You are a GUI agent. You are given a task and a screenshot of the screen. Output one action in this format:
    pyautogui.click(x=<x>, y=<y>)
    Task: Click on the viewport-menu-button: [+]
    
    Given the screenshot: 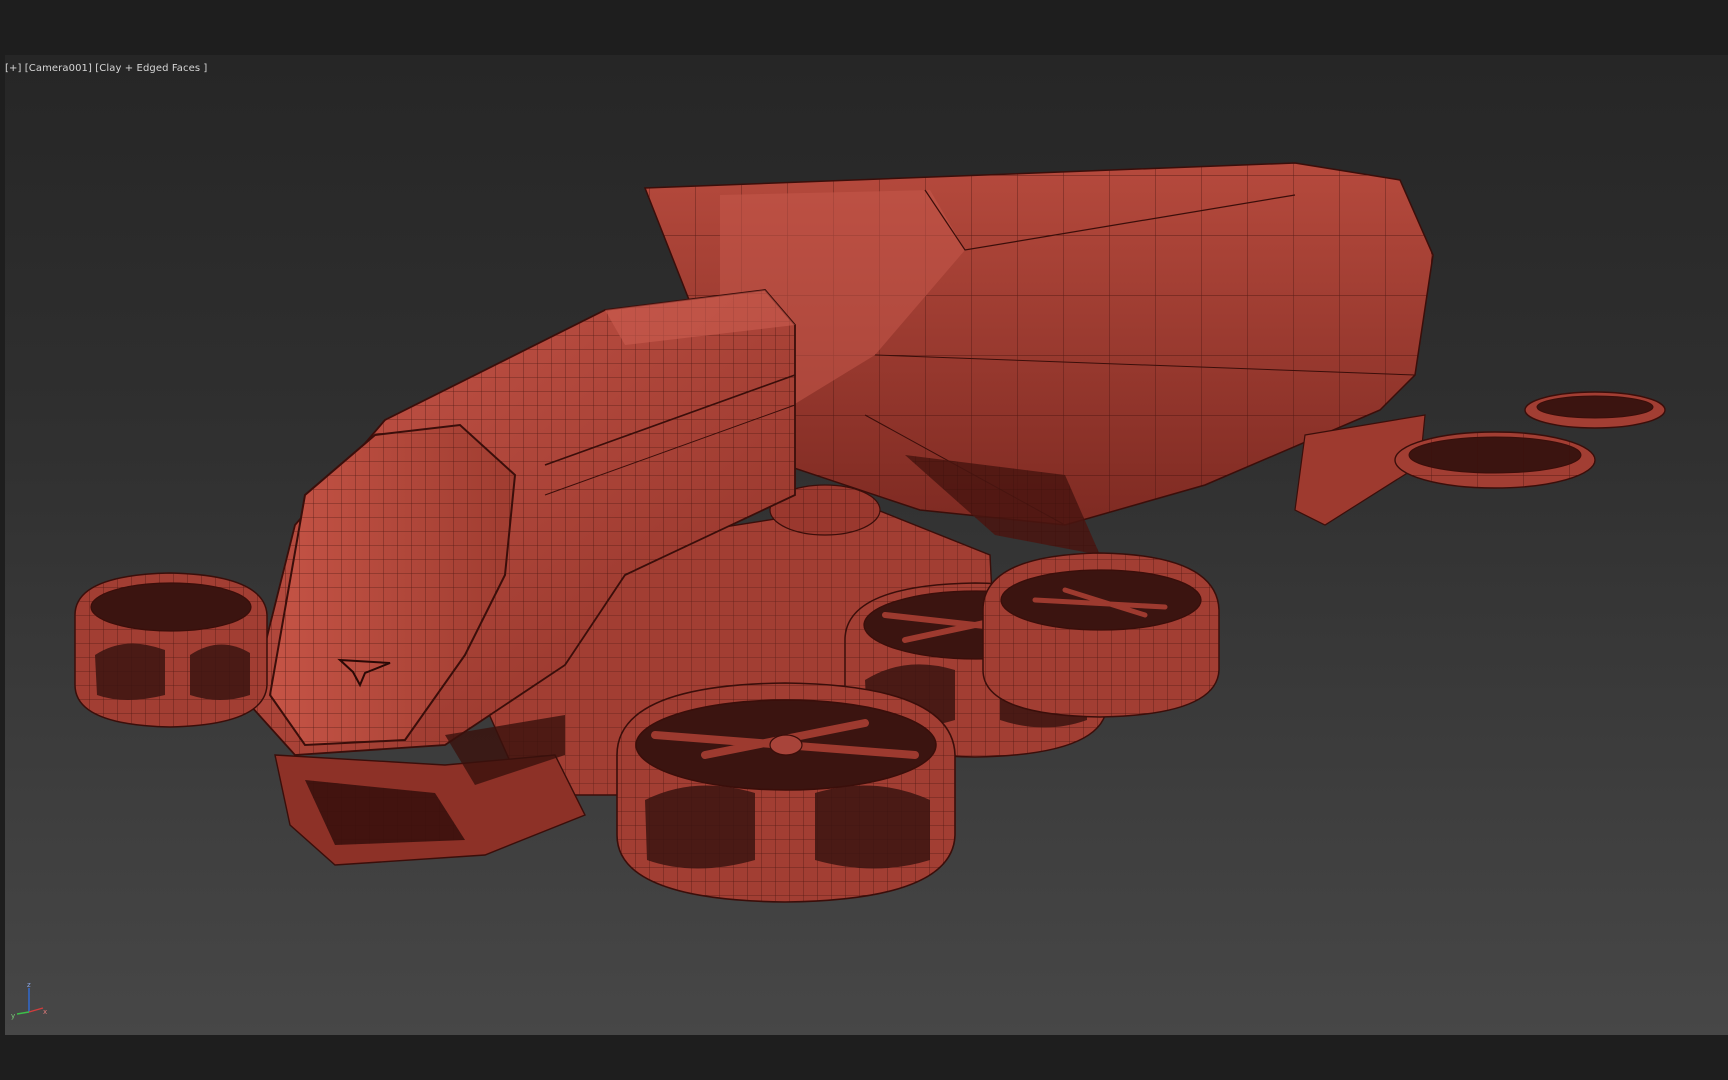 What is the action you would take?
    pyautogui.click(x=13, y=68)
    